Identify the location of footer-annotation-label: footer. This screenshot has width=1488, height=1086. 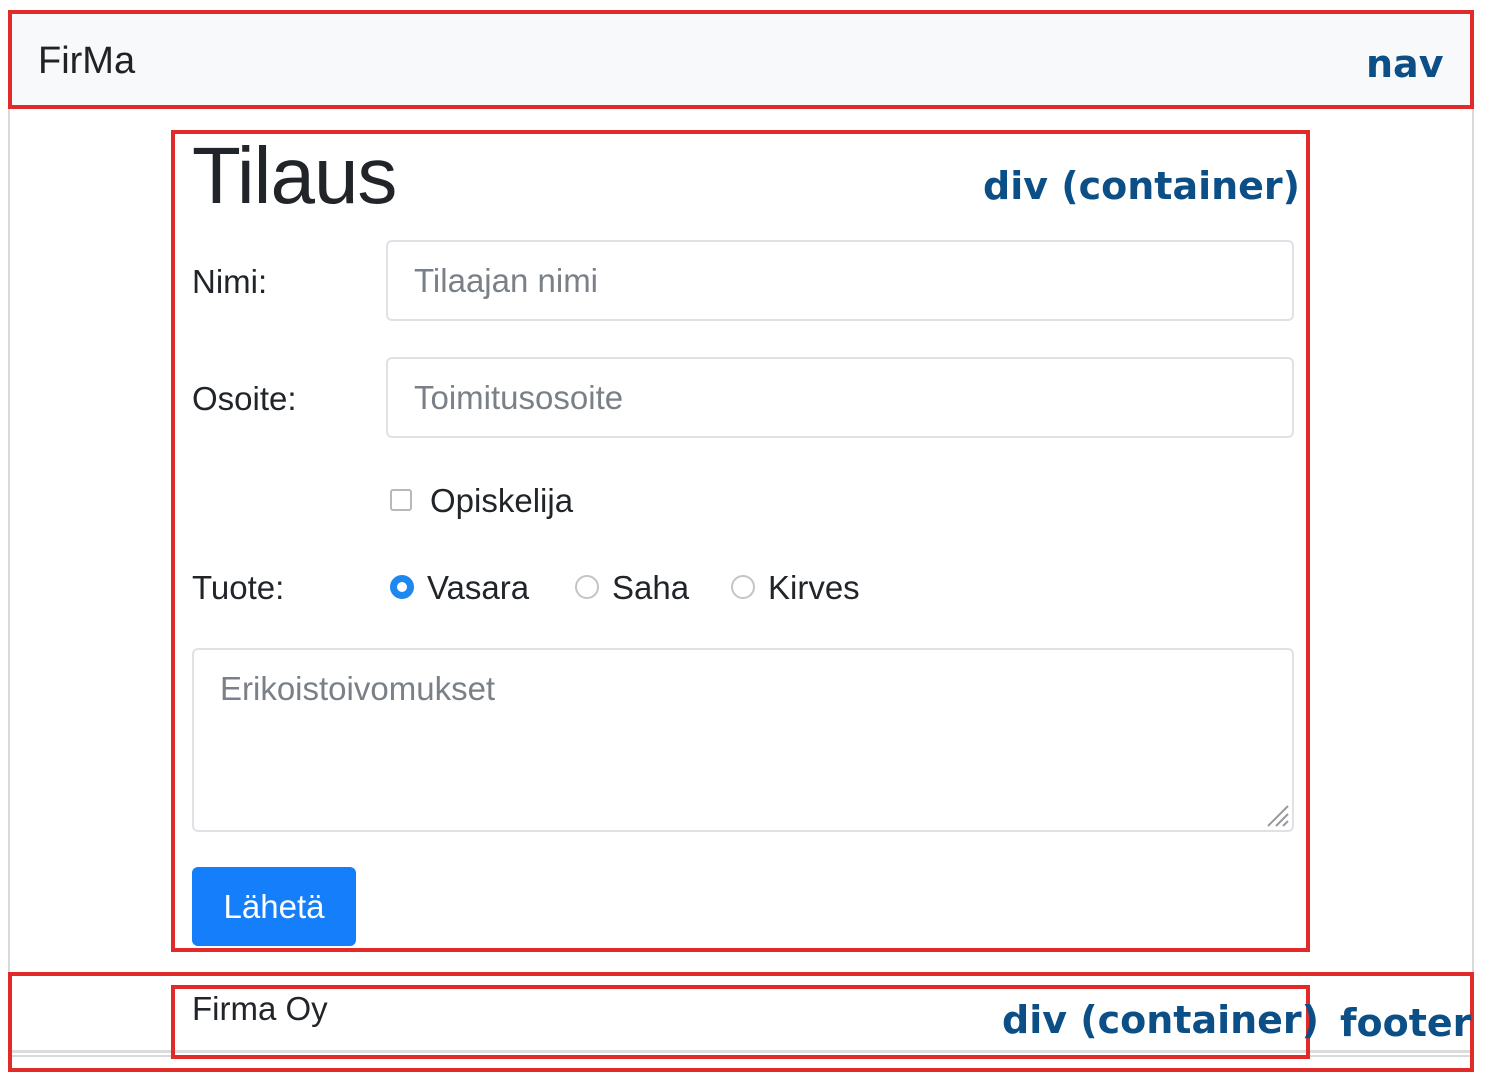
(1406, 1023).